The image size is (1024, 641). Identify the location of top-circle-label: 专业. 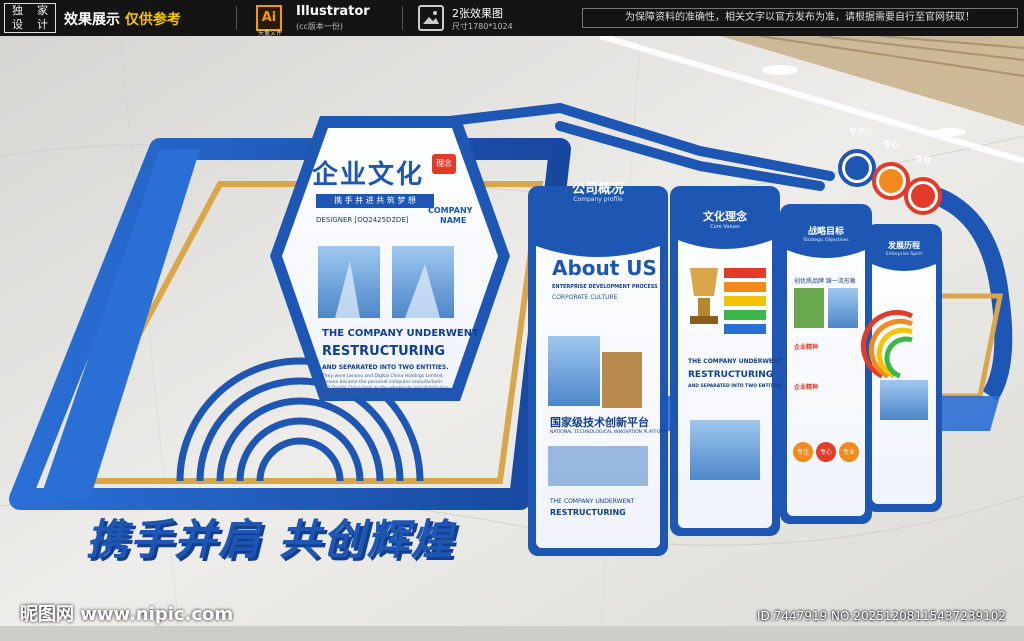
(923, 159).